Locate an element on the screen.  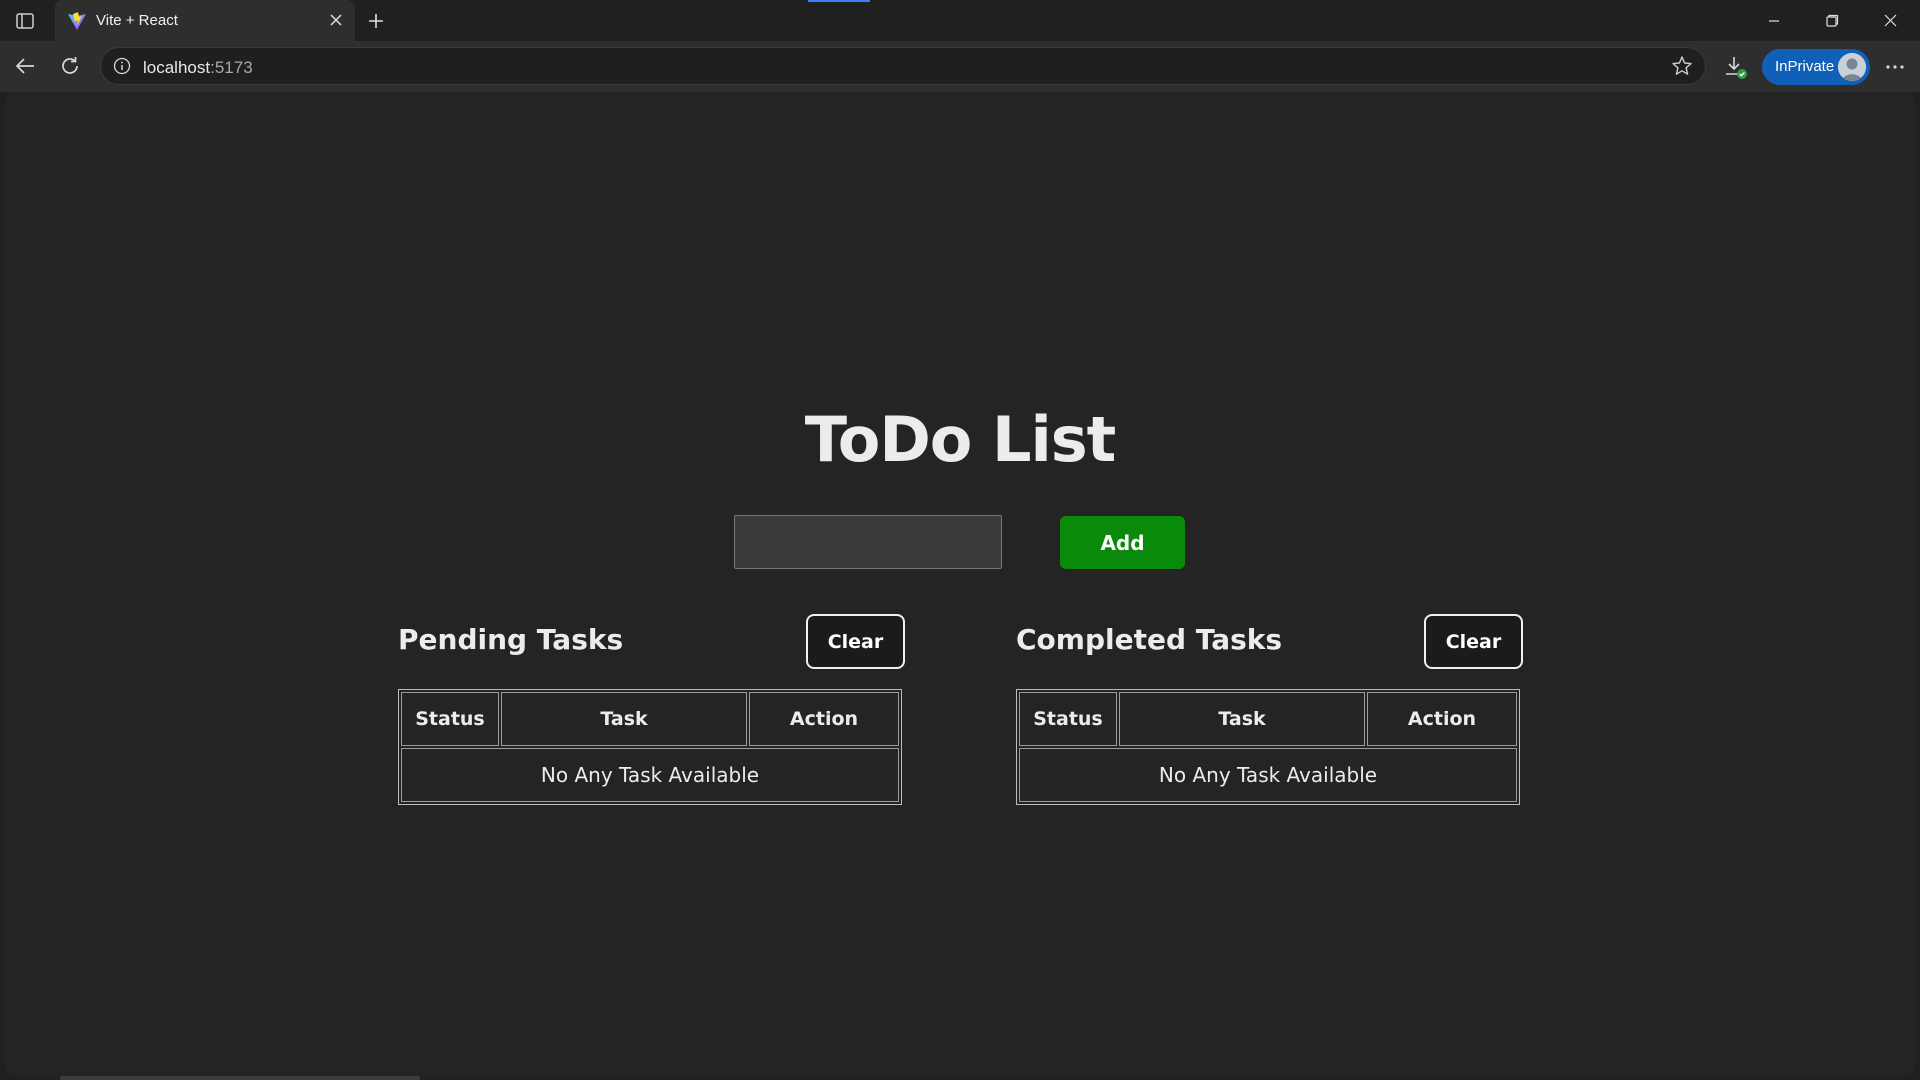
more-options-icon is located at coordinates (1895, 67).